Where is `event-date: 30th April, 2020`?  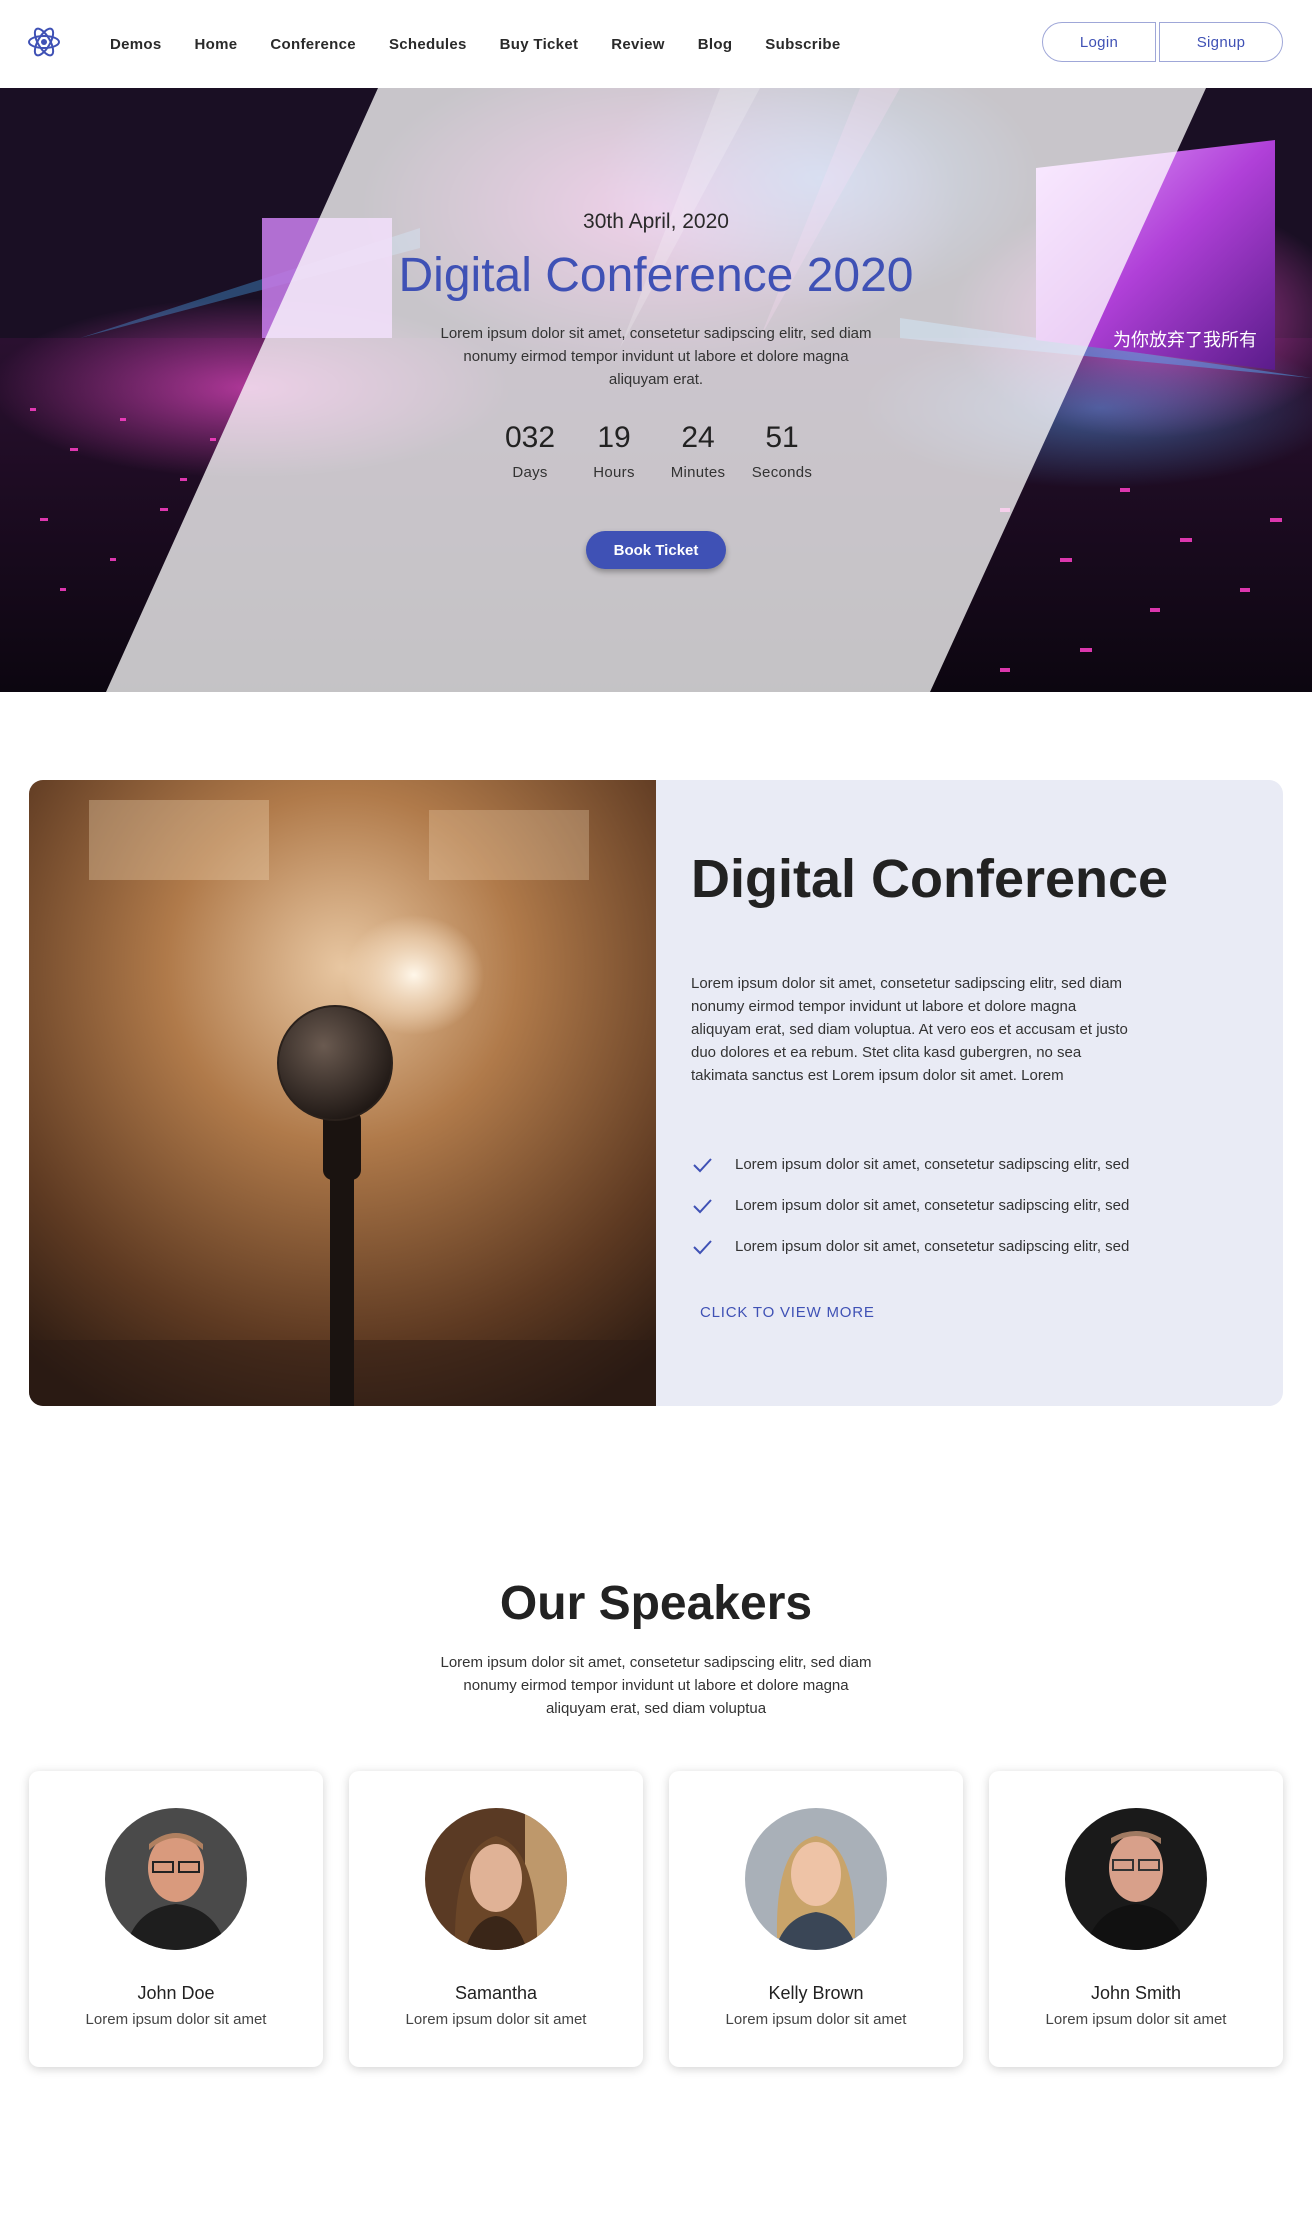
event-date: 30th April, 2020 is located at coordinates (656, 221).